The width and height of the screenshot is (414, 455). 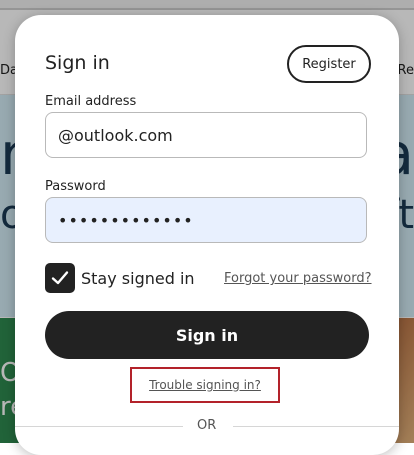 I want to click on email-field-value: @outlook.com, so click(x=115, y=135).